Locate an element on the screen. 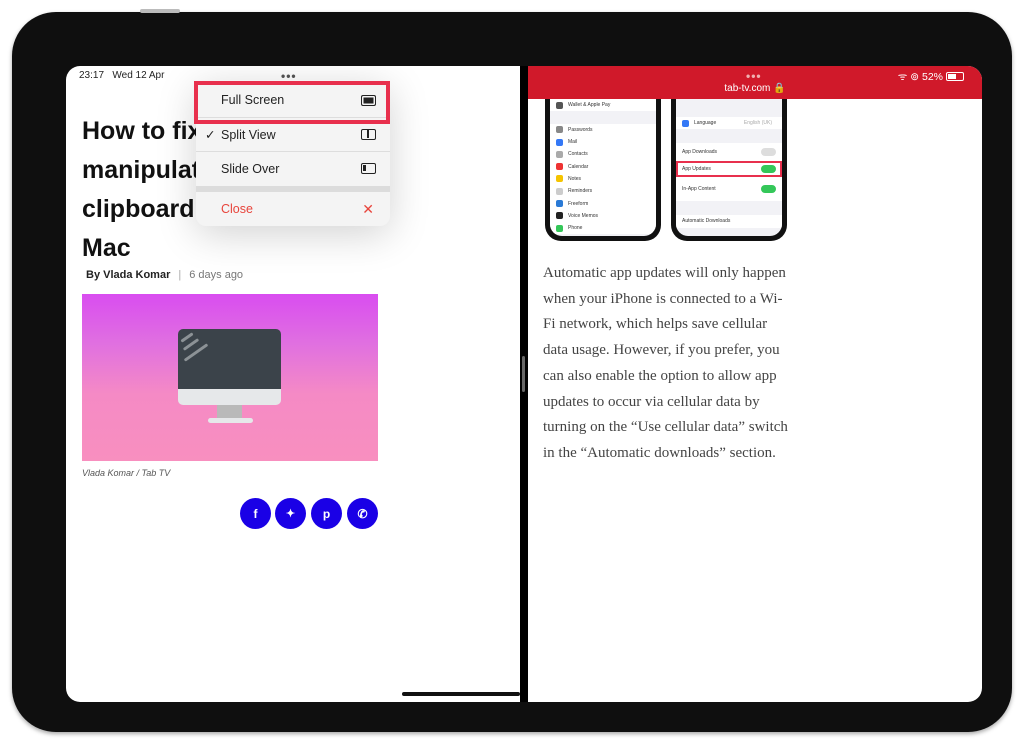 This screenshot has height=745, width=1024. settings-row: Reminders is located at coordinates (603, 191).